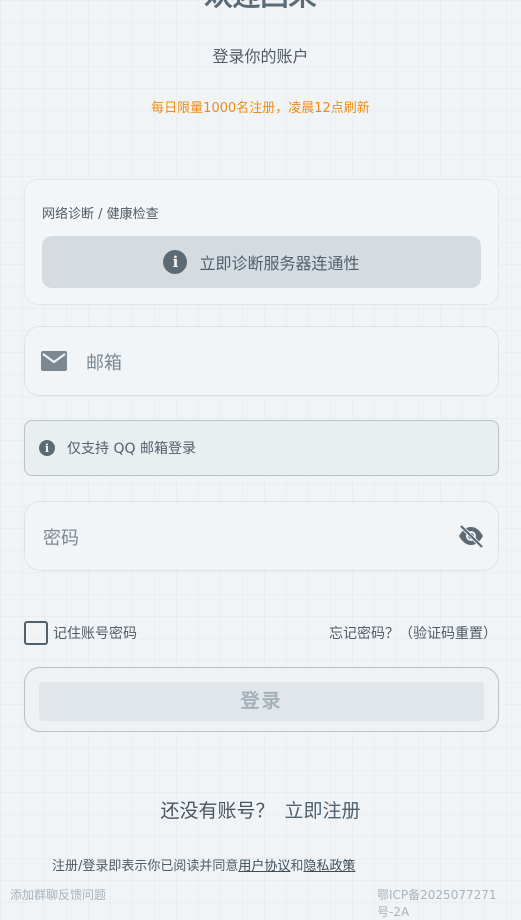  Describe the element at coordinates (36, 633) in the screenshot. I see `remember-checkbox` at that location.